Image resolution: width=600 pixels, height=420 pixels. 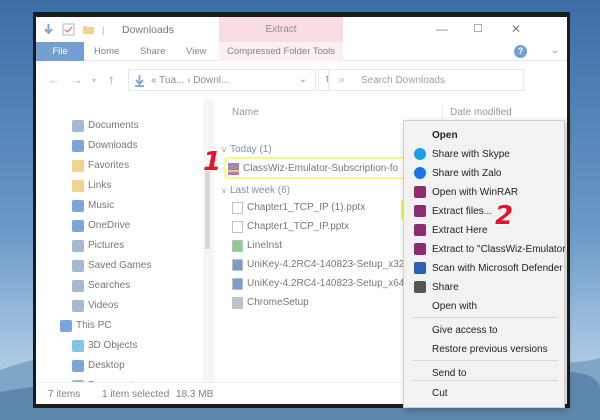 What do you see at coordinates (490, 349) in the screenshot?
I see `menu-item-label: Restore previous versions` at bounding box center [490, 349].